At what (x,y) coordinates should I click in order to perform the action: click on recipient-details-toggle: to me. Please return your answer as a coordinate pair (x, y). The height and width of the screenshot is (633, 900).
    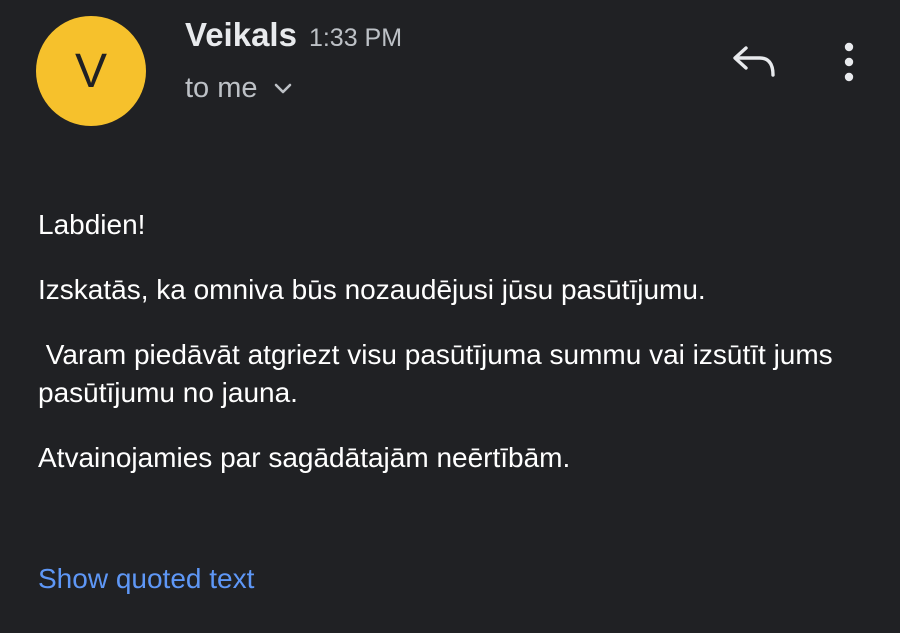
    Looking at the image, I should click on (238, 88).